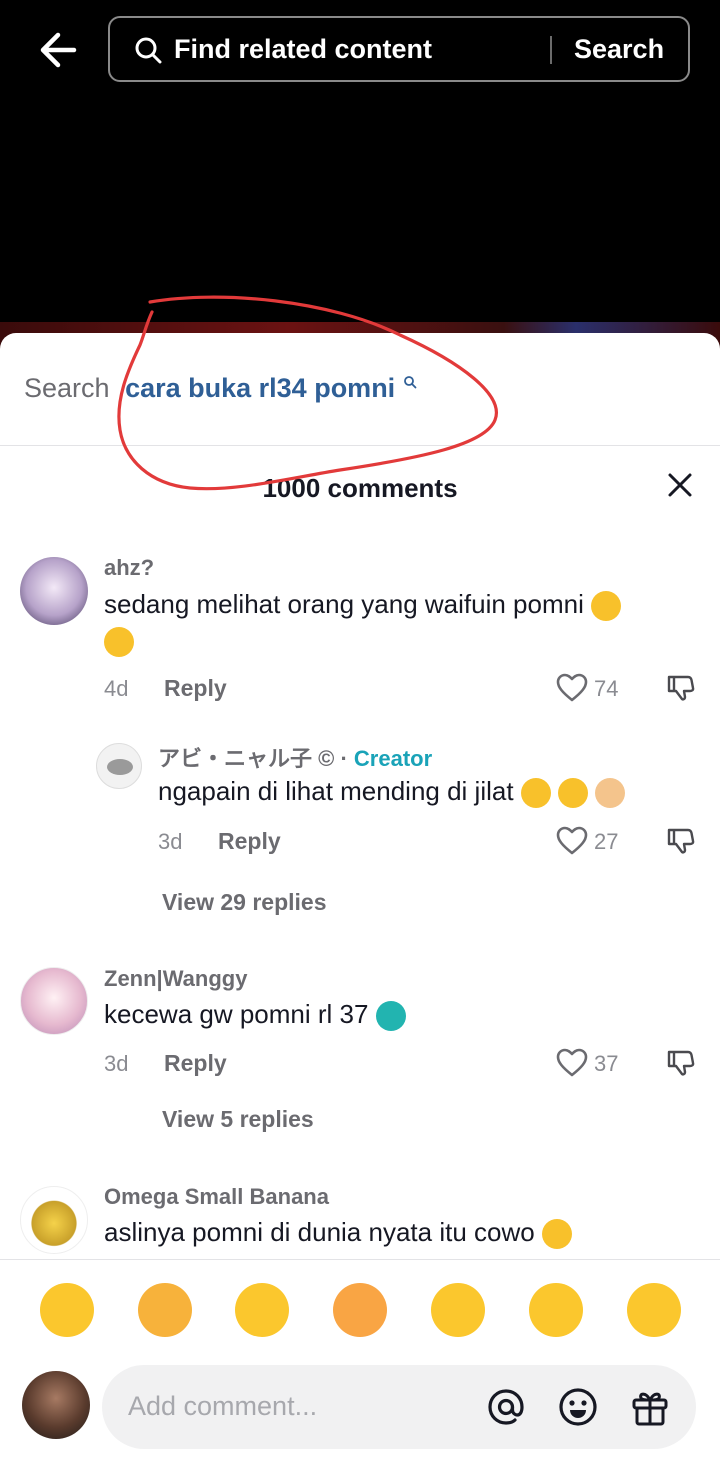  Describe the element at coordinates (67, 388) in the screenshot. I see `related-search-label: Search` at that location.